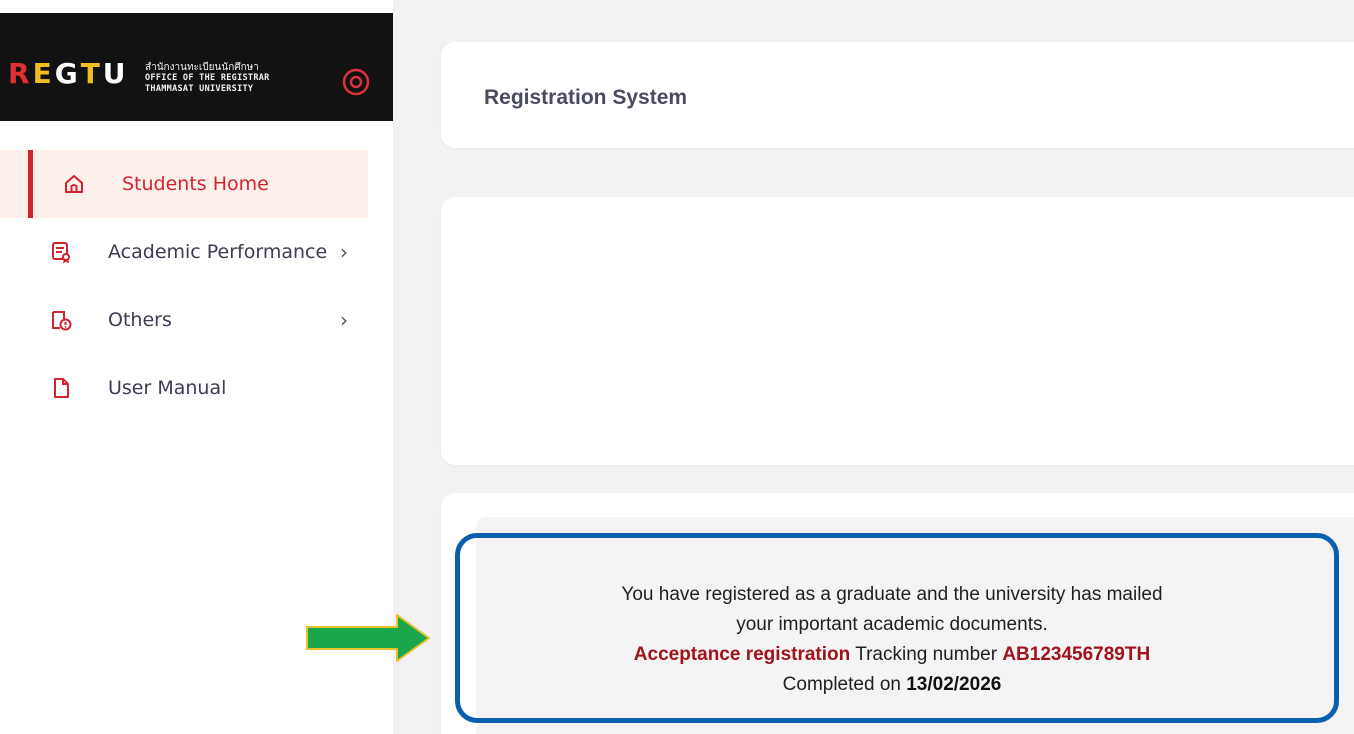  I want to click on status-label: Acceptance registration, so click(742, 654).